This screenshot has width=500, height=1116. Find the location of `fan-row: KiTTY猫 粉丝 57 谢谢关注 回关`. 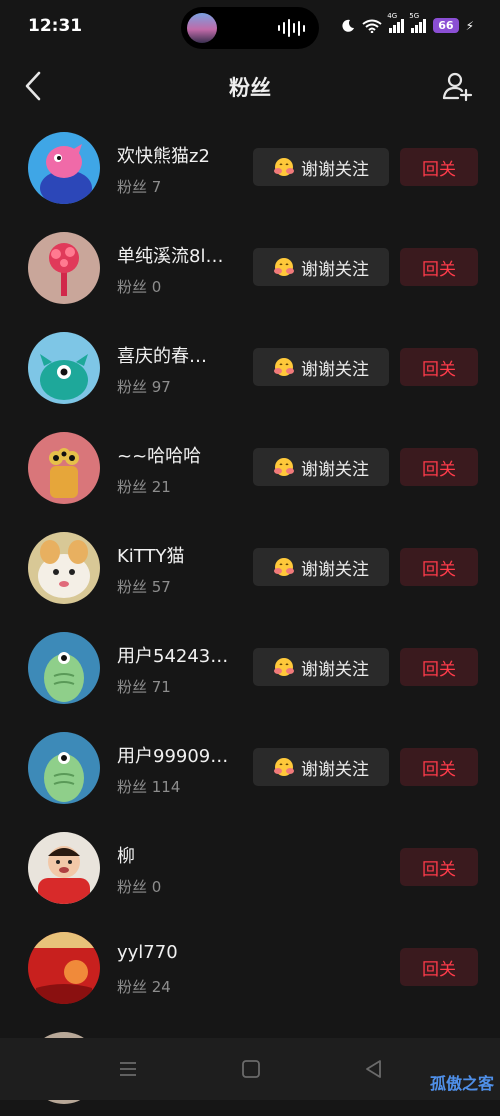

fan-row: KiTTY猫 粉丝 57 谢谢关注 回关 is located at coordinates (250, 566).